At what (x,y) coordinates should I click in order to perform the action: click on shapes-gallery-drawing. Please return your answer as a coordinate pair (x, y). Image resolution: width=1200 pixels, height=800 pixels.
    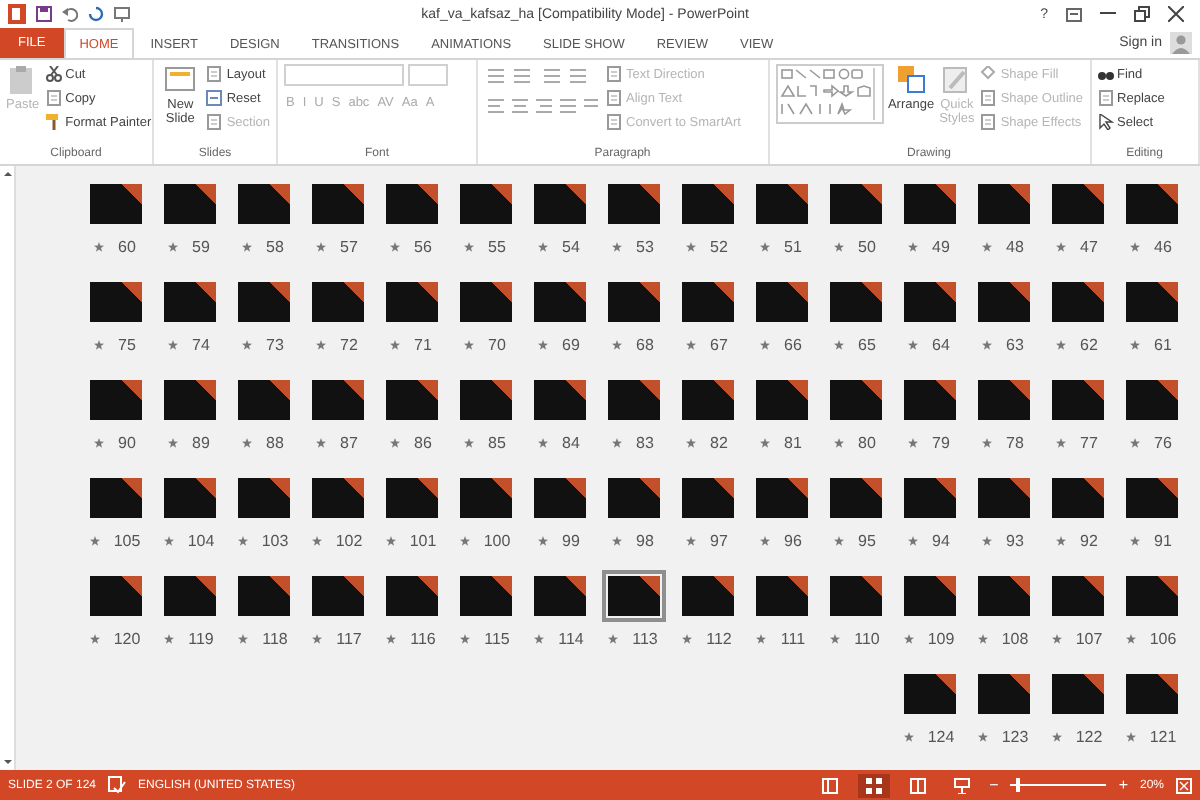
    Looking at the image, I should click on (829, 94).